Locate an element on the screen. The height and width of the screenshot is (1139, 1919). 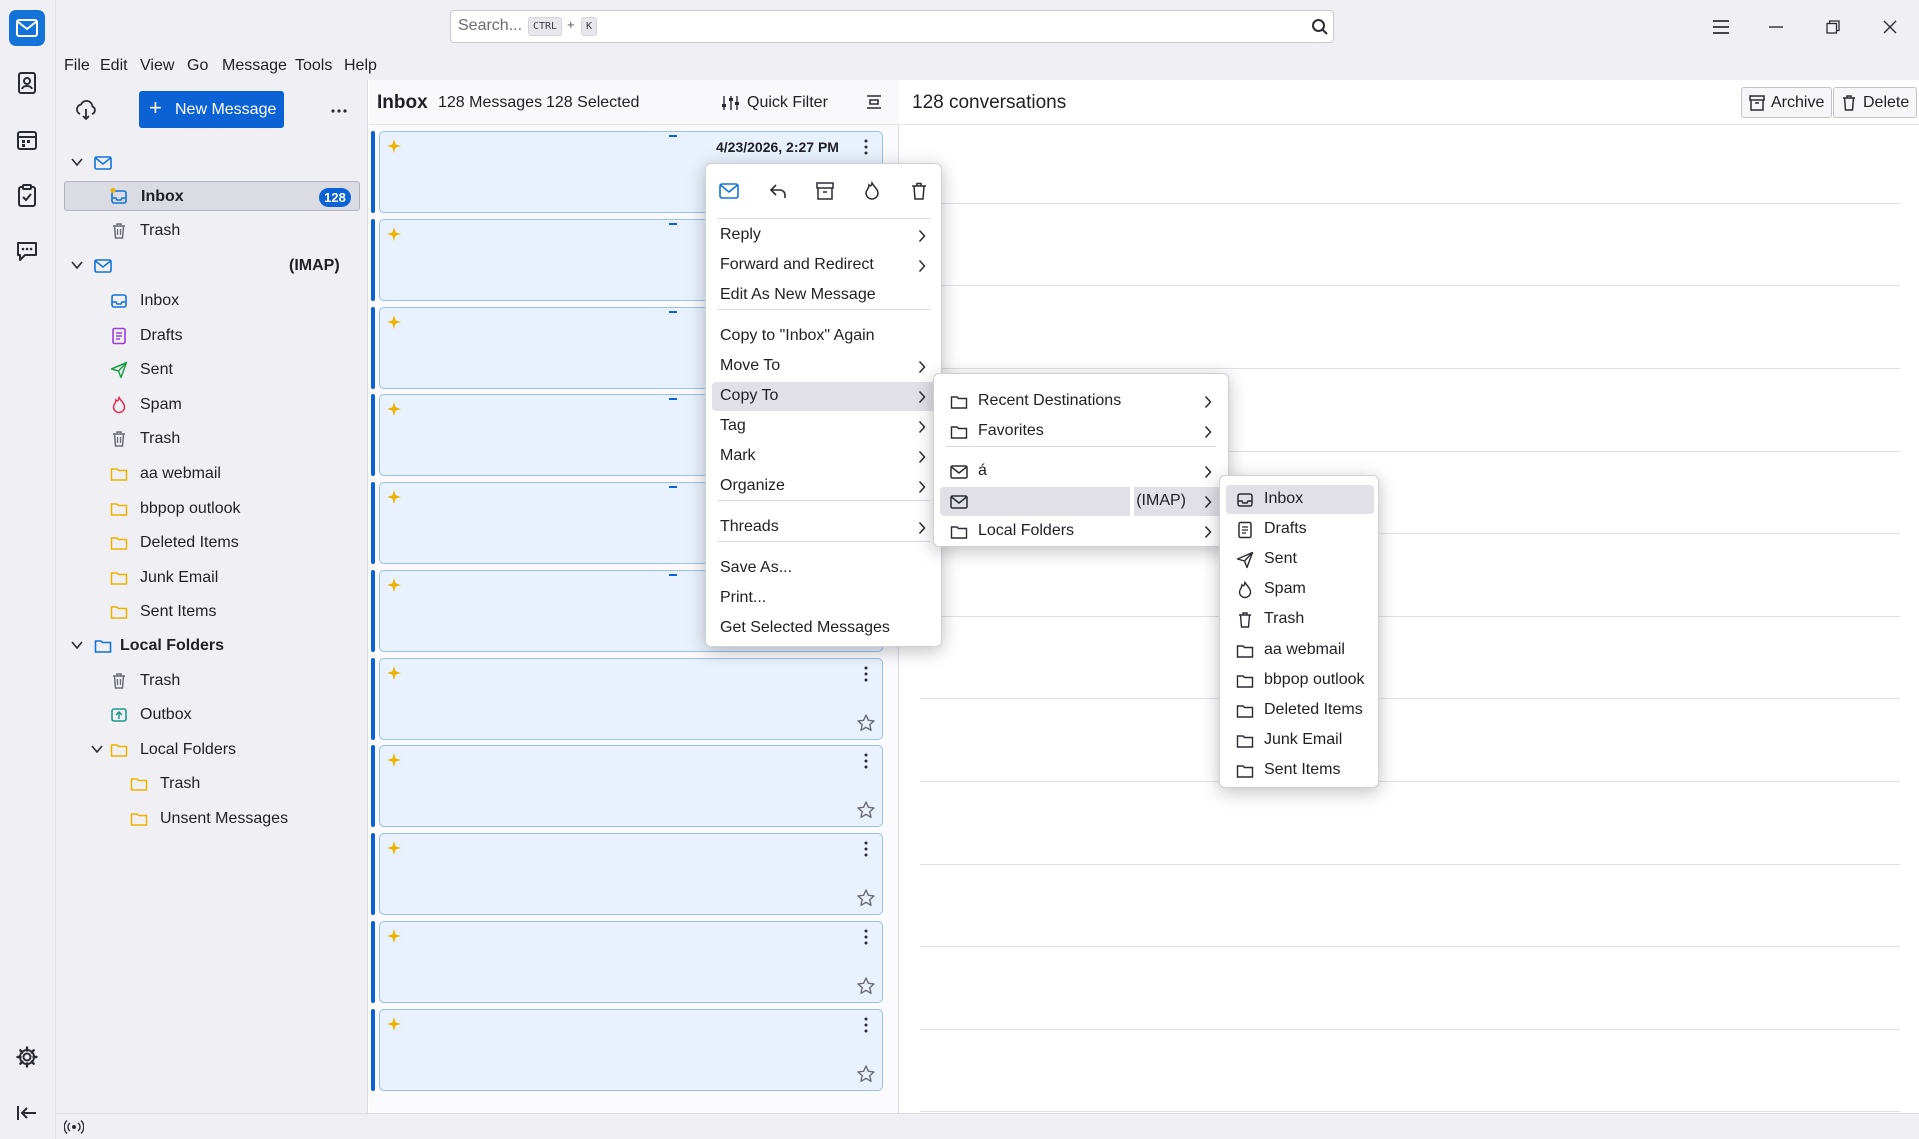
folder-local-folders-sub: Local Folders is located at coordinates (212, 750).